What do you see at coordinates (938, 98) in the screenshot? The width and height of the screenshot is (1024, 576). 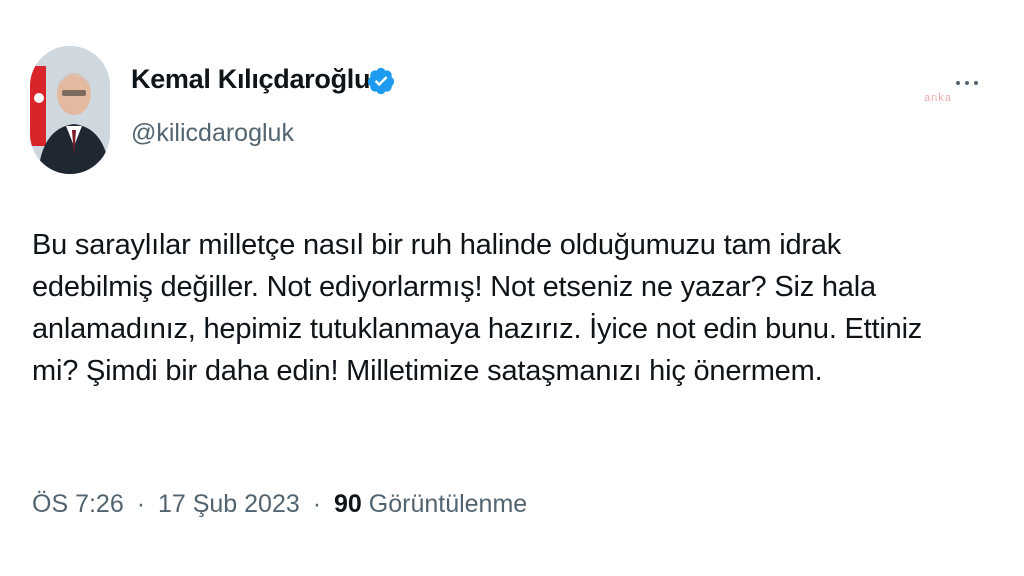 I see `watermark-logo: anka` at bounding box center [938, 98].